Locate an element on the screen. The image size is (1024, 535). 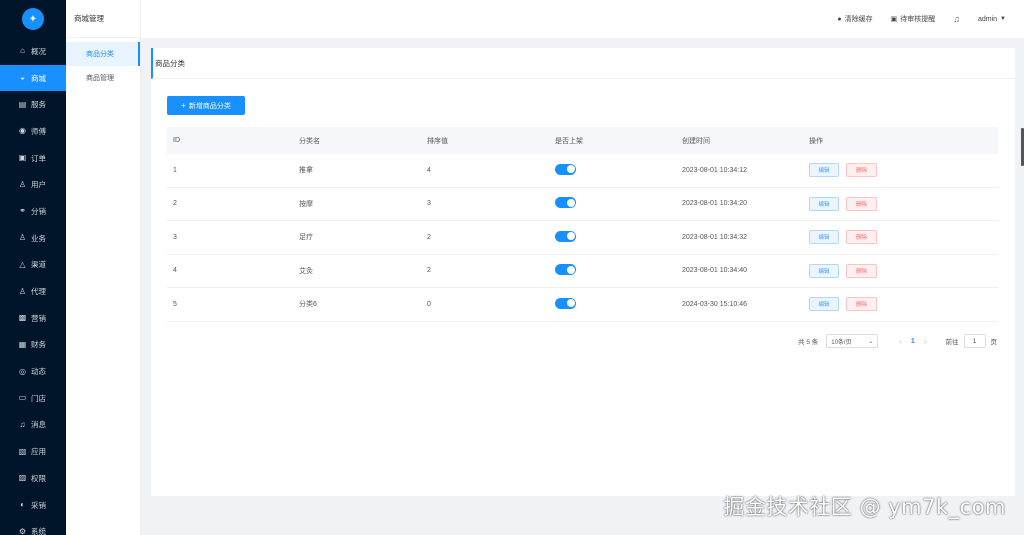
page-size-select: 10条/页 ⌄ is located at coordinates (852, 341).